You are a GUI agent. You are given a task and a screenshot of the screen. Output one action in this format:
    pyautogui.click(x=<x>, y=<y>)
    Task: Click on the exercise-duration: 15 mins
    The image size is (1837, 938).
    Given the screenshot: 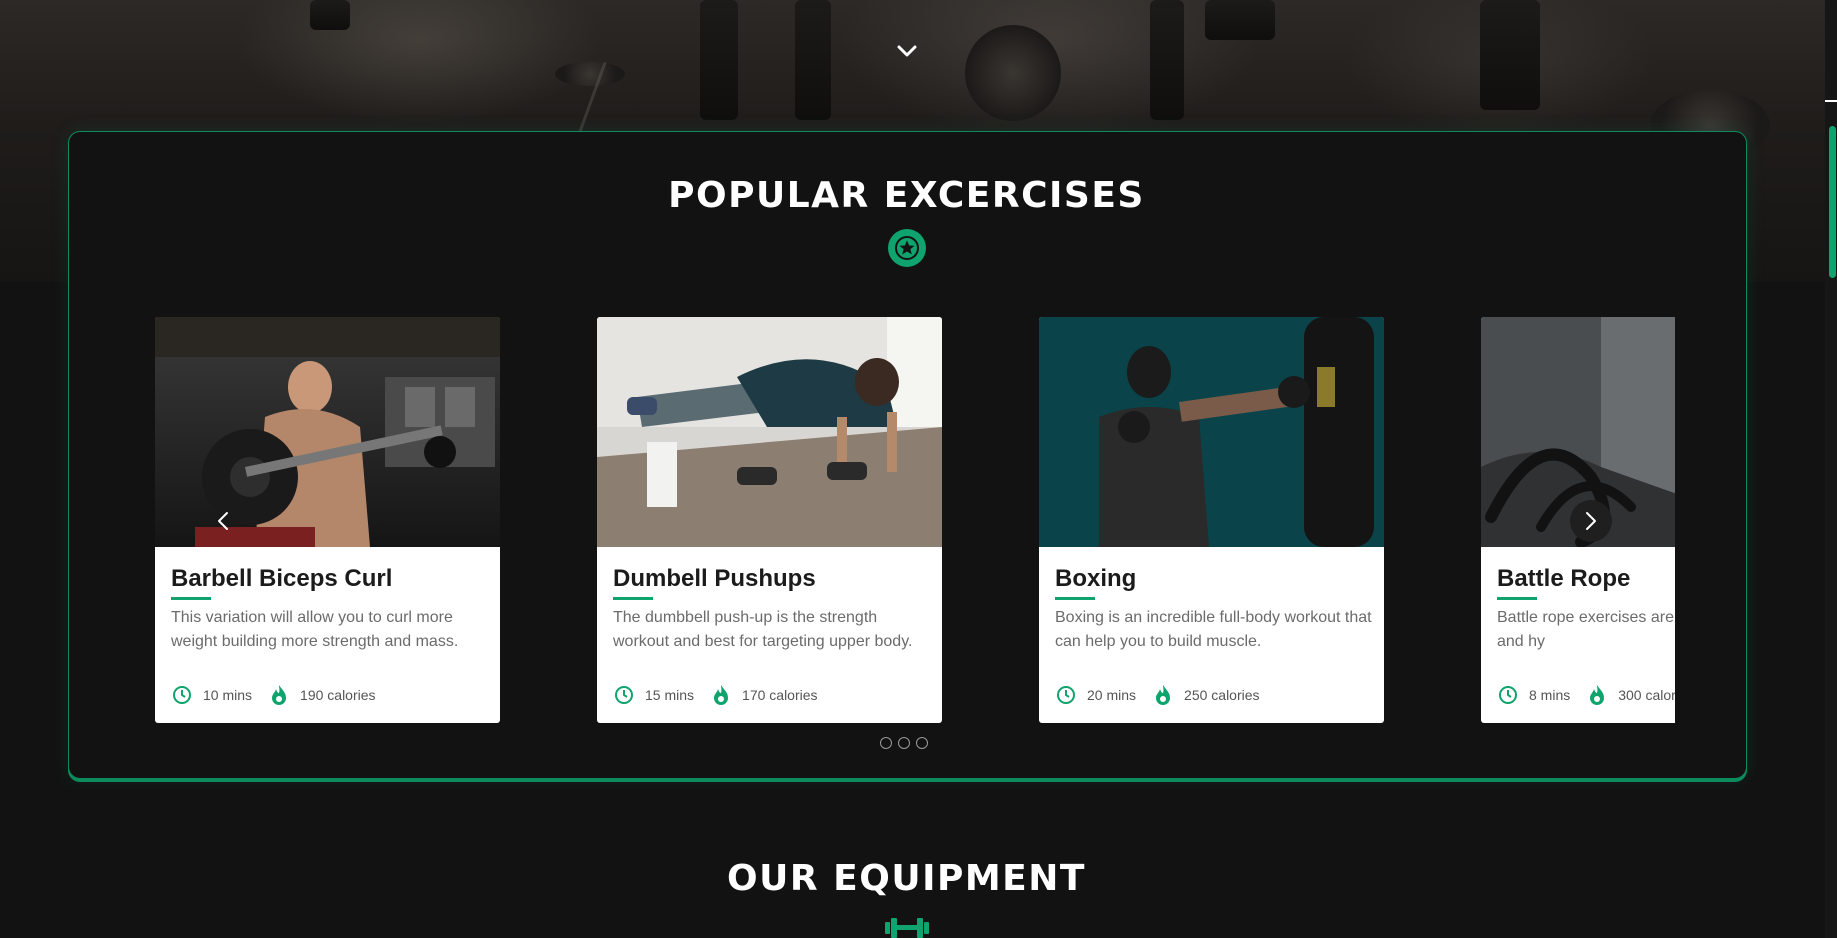 What is the action you would take?
    pyautogui.click(x=670, y=695)
    